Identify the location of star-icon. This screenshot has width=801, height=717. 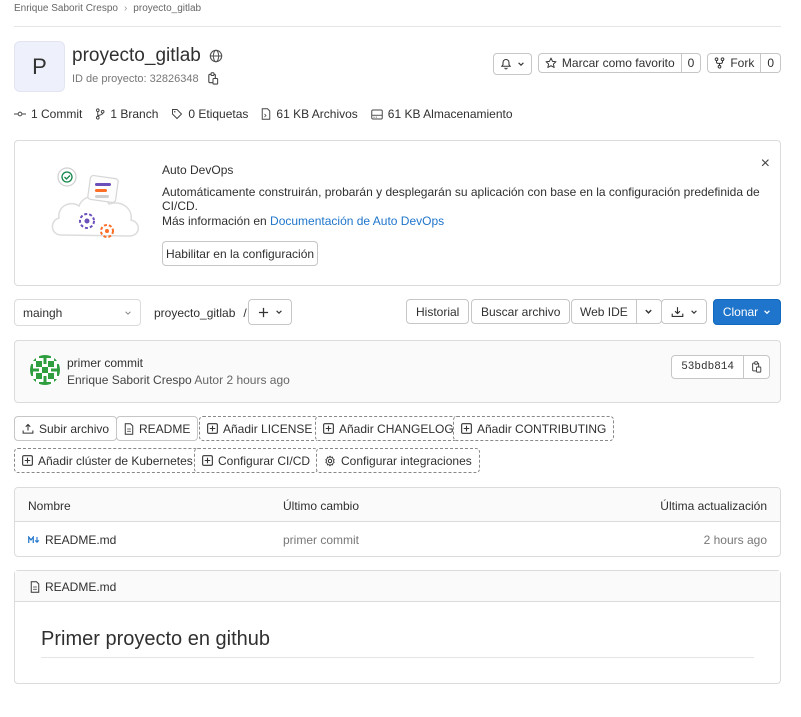
(551, 63).